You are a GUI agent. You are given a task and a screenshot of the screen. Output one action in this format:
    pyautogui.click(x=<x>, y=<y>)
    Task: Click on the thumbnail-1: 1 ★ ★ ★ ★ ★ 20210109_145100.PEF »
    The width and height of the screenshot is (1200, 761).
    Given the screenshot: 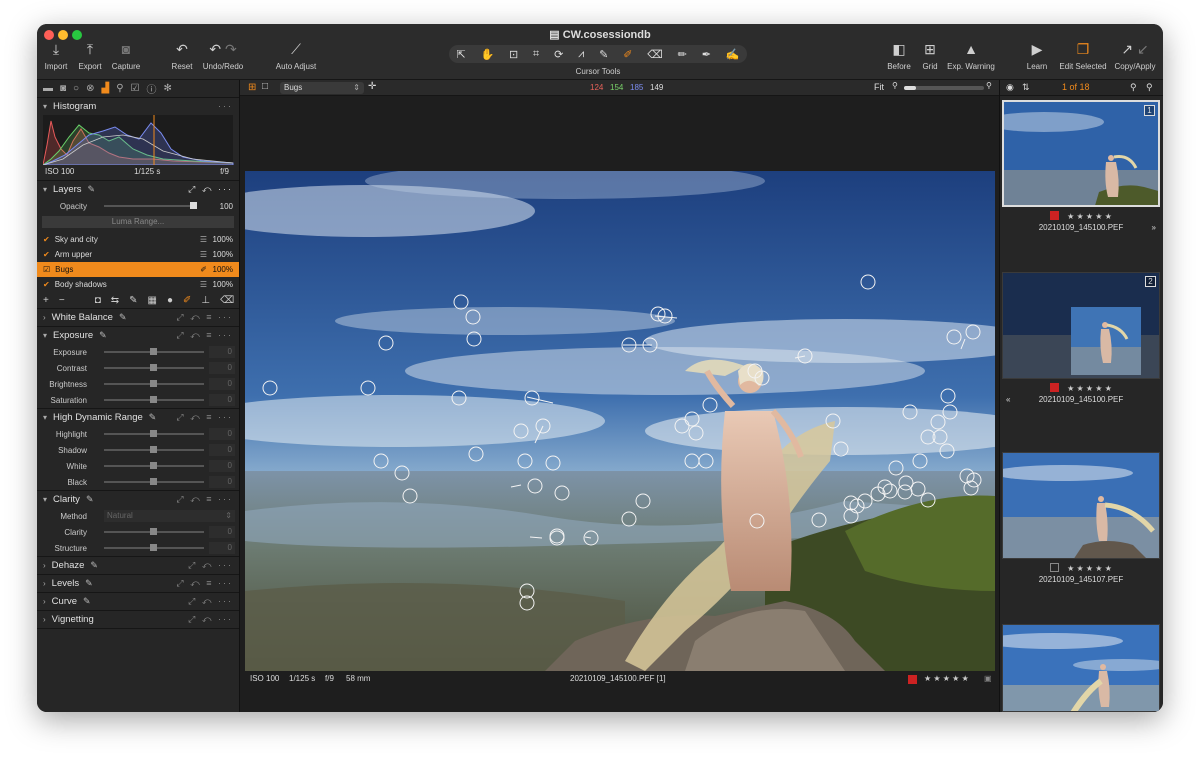 What is the action you would take?
    pyautogui.click(x=1081, y=166)
    